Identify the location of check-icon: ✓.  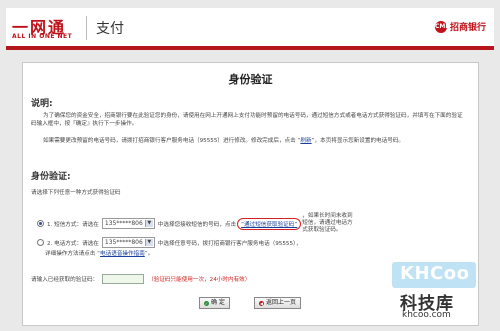
(206, 303).